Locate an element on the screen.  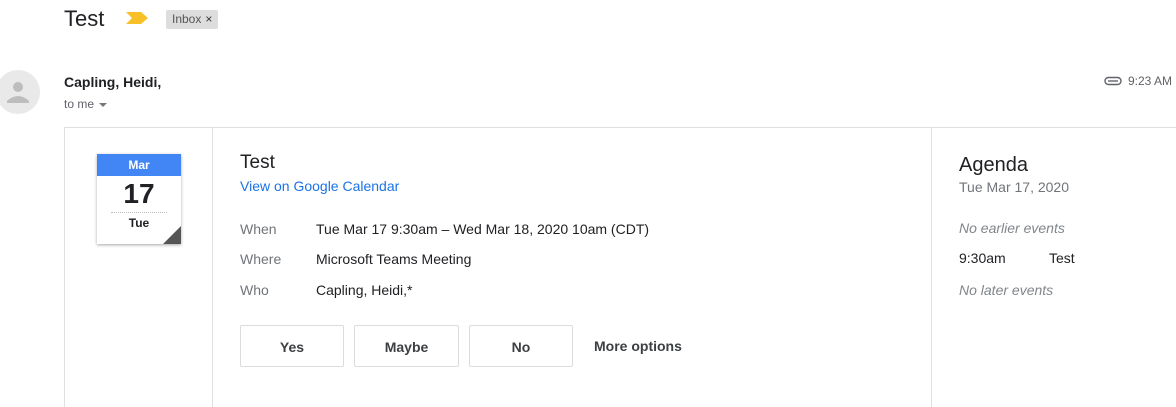
avatar is located at coordinates (20, 92).